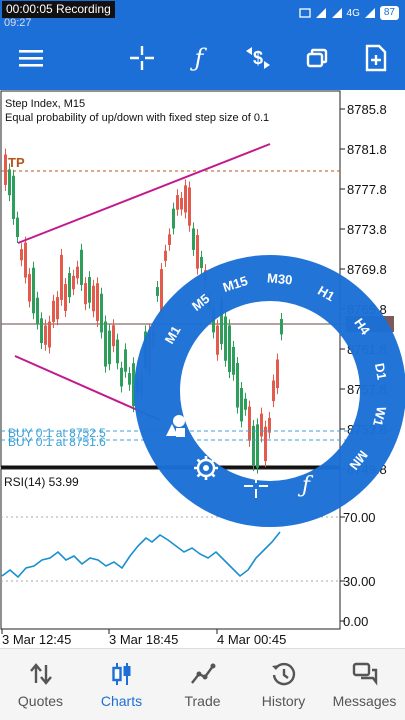 The width and height of the screenshot is (405, 720). Describe the element at coordinates (304, 13) in the screenshot. I see `cast-icon` at that location.